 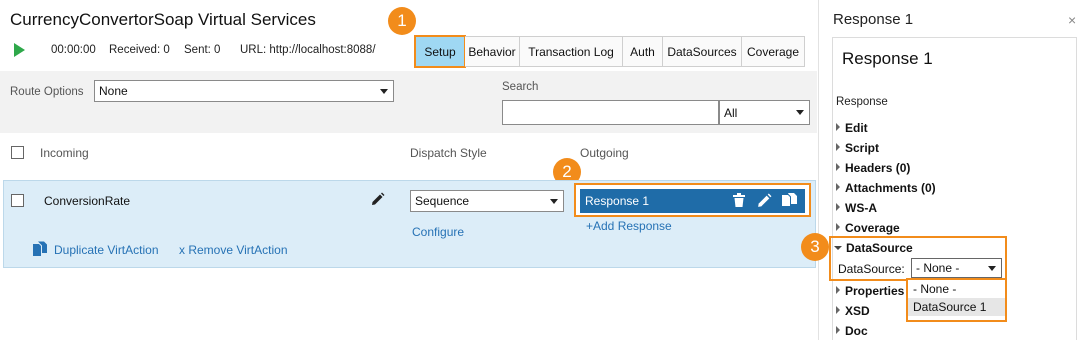 What do you see at coordinates (956, 307) in the screenshot?
I see `datasource-option-1: DataSource 1` at bounding box center [956, 307].